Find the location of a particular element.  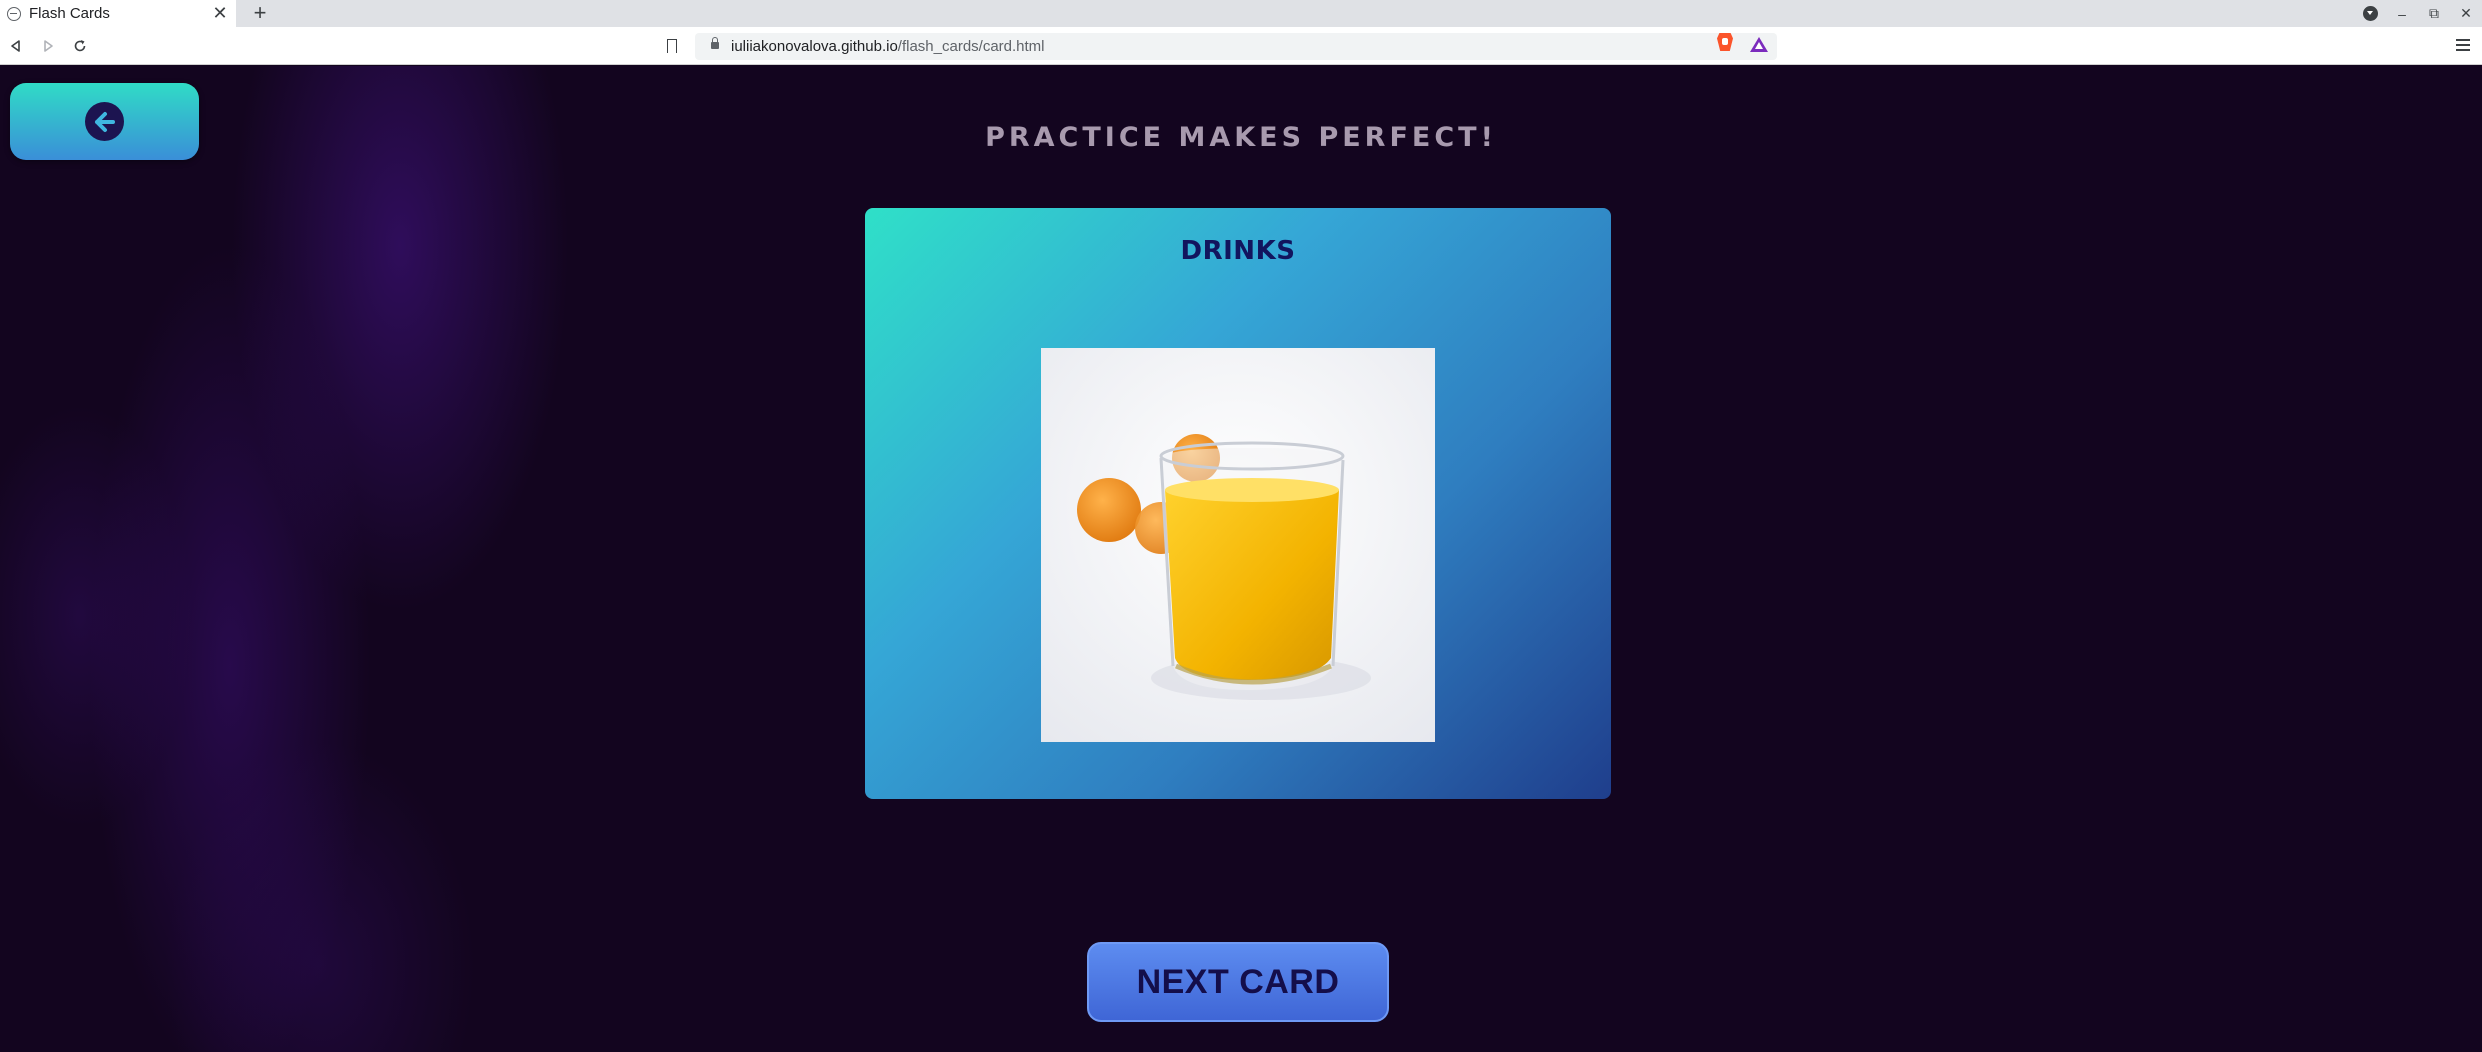

tab-search-button is located at coordinates (2370, 13).